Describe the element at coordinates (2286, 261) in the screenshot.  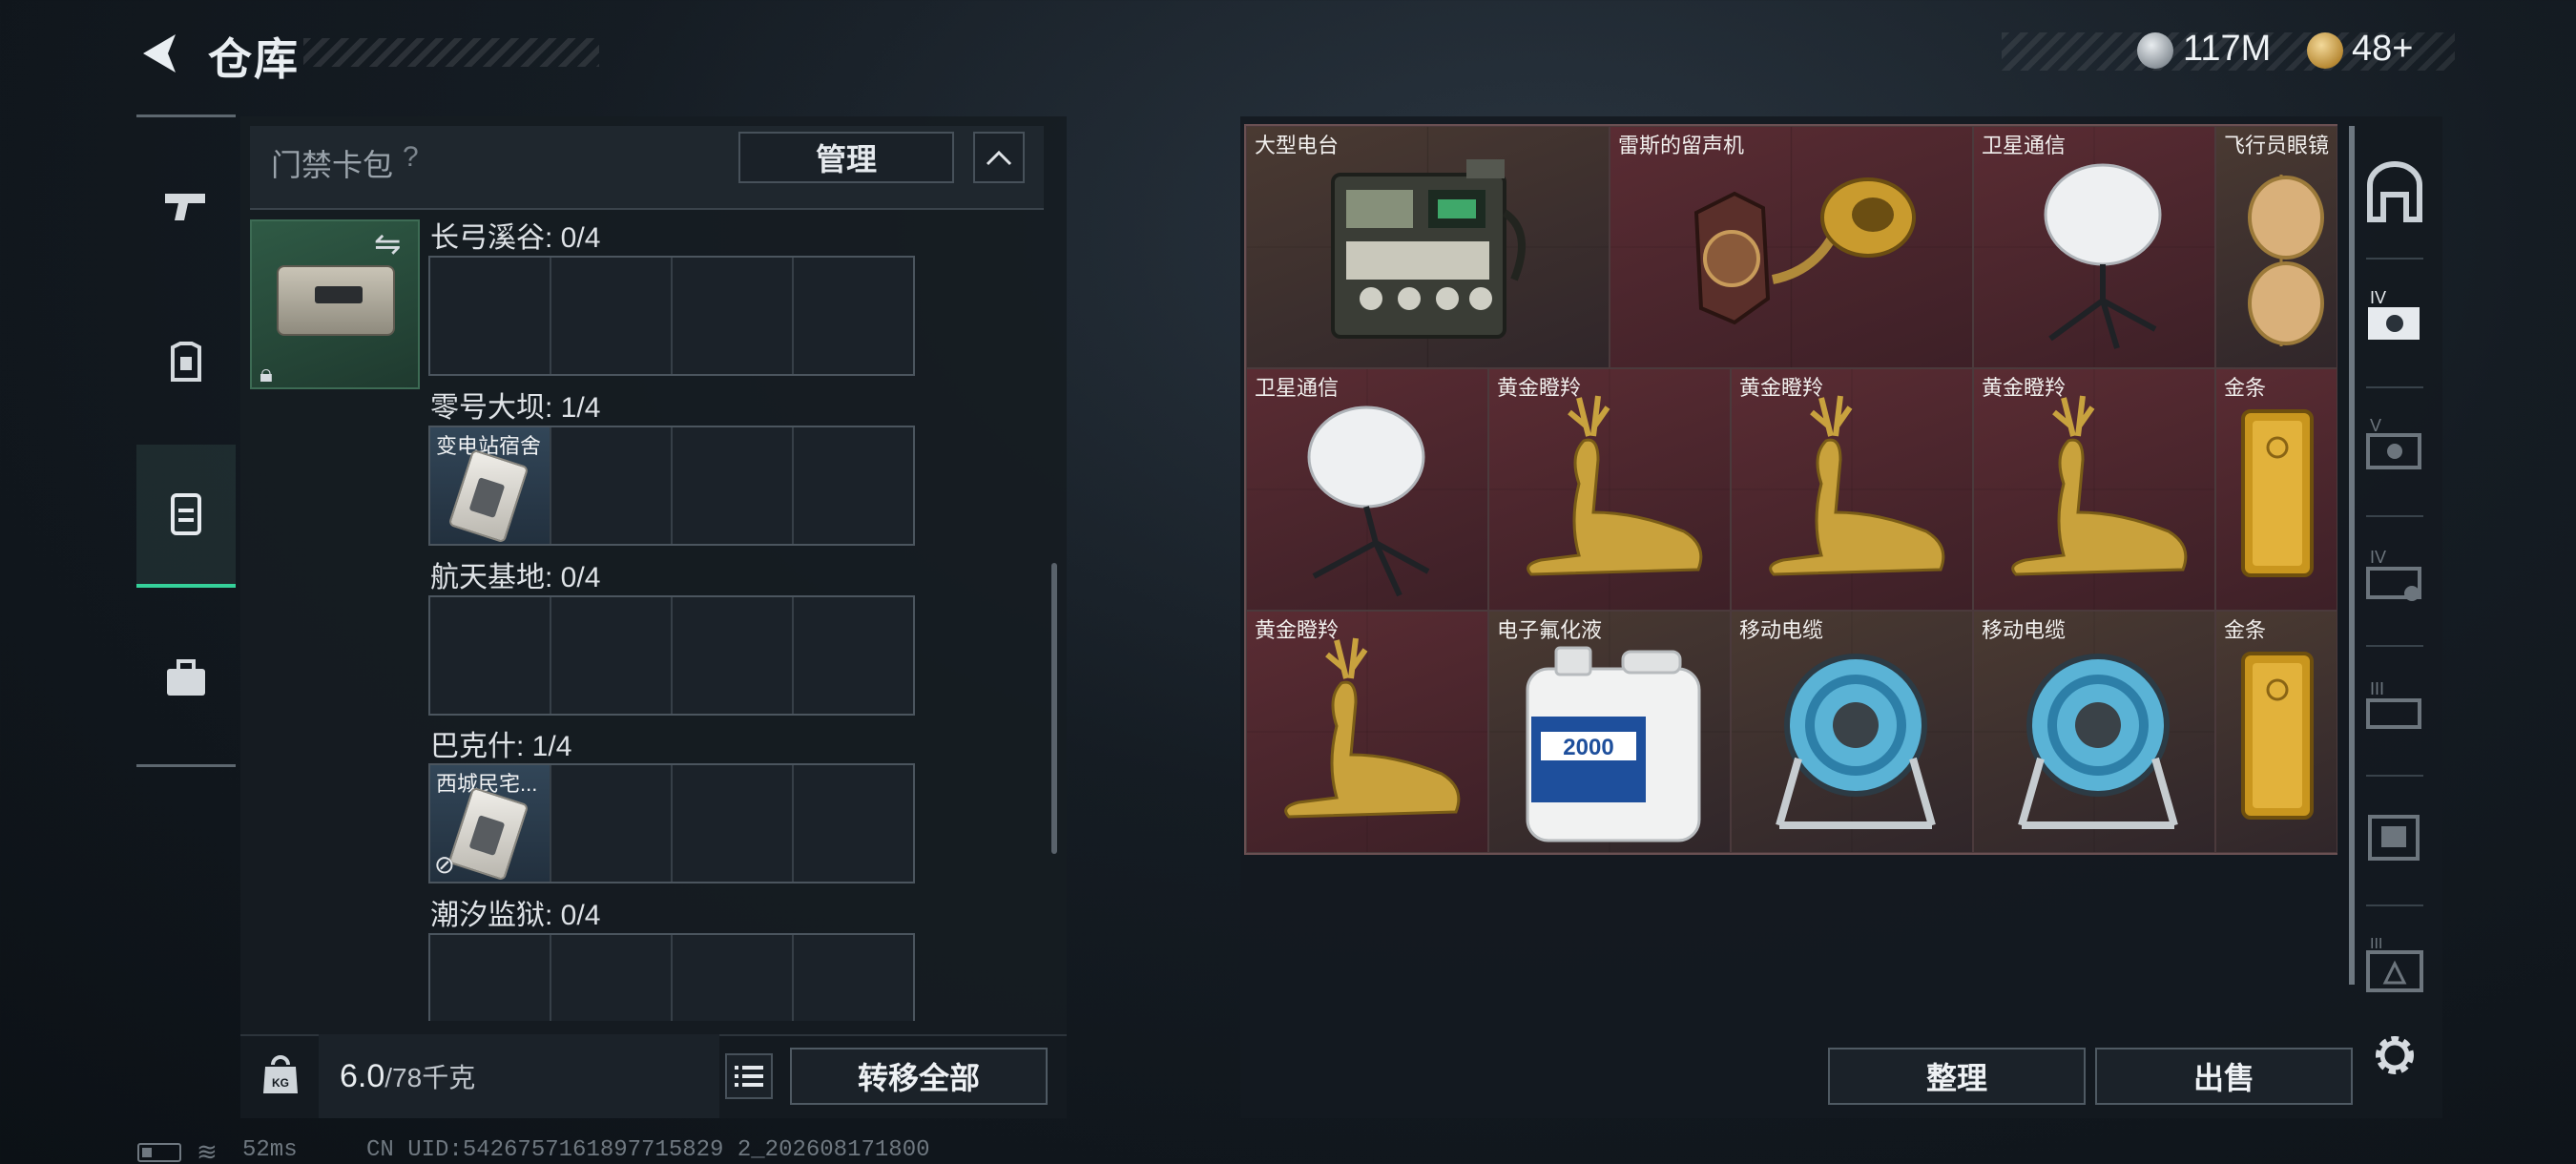
I see `aviator-glasses-icon` at that location.